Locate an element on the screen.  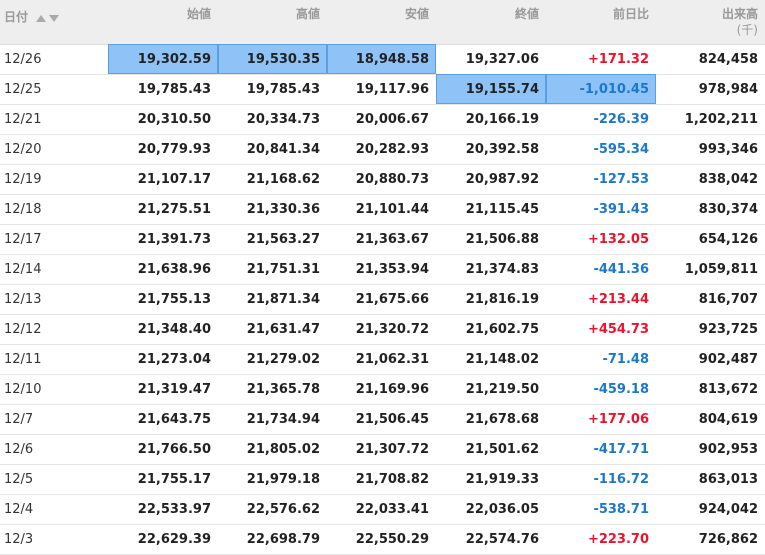
cell-date: 12/25 is located at coordinates (54, 89).